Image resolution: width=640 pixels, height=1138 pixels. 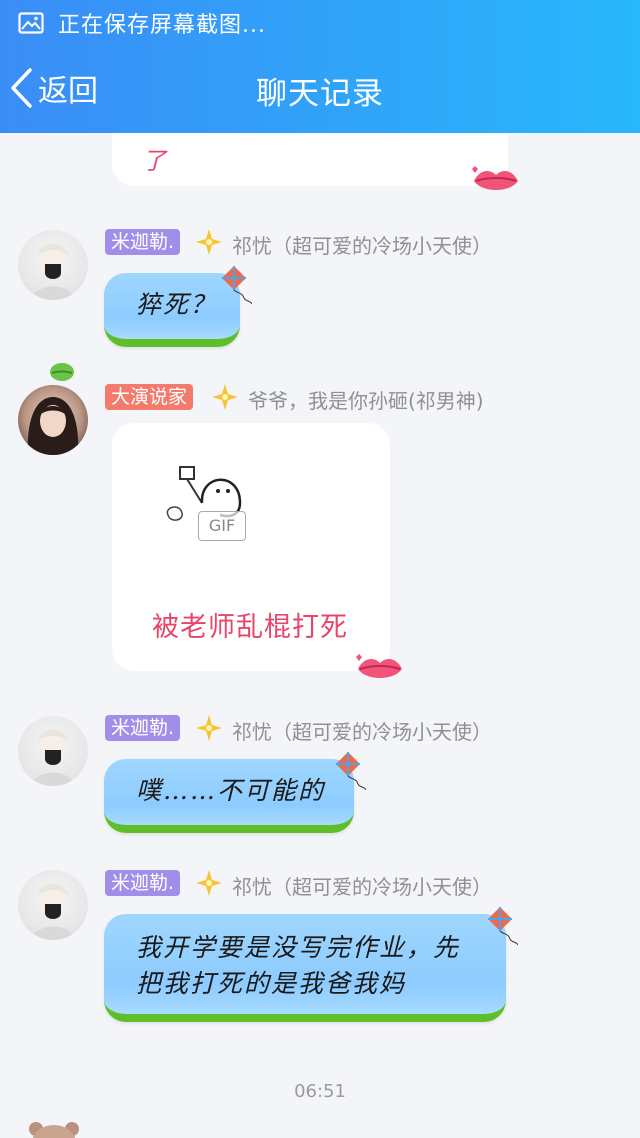 I want to click on message-text: 猝死？, so click(x=177, y=304).